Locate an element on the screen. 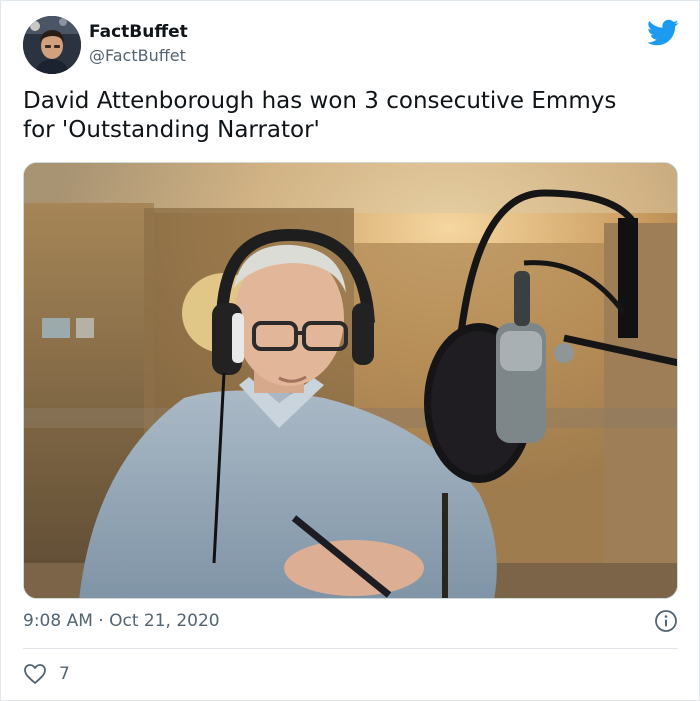 The width and height of the screenshot is (700, 701). heart-icon is located at coordinates (35, 674).